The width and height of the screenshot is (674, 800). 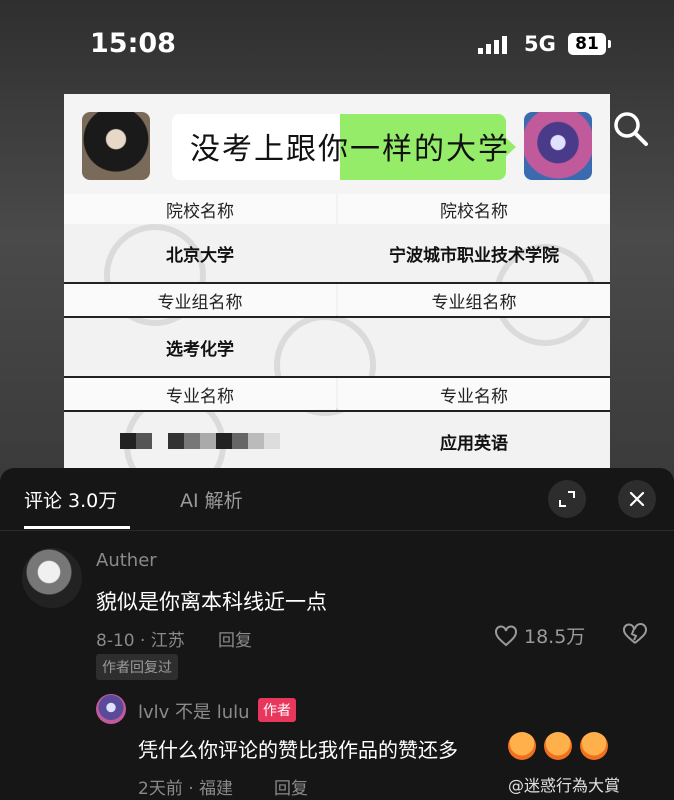 What do you see at coordinates (298, 750) in the screenshot?
I see `reply-text: 凭什么你评论的赞比我作品的赞还多` at bounding box center [298, 750].